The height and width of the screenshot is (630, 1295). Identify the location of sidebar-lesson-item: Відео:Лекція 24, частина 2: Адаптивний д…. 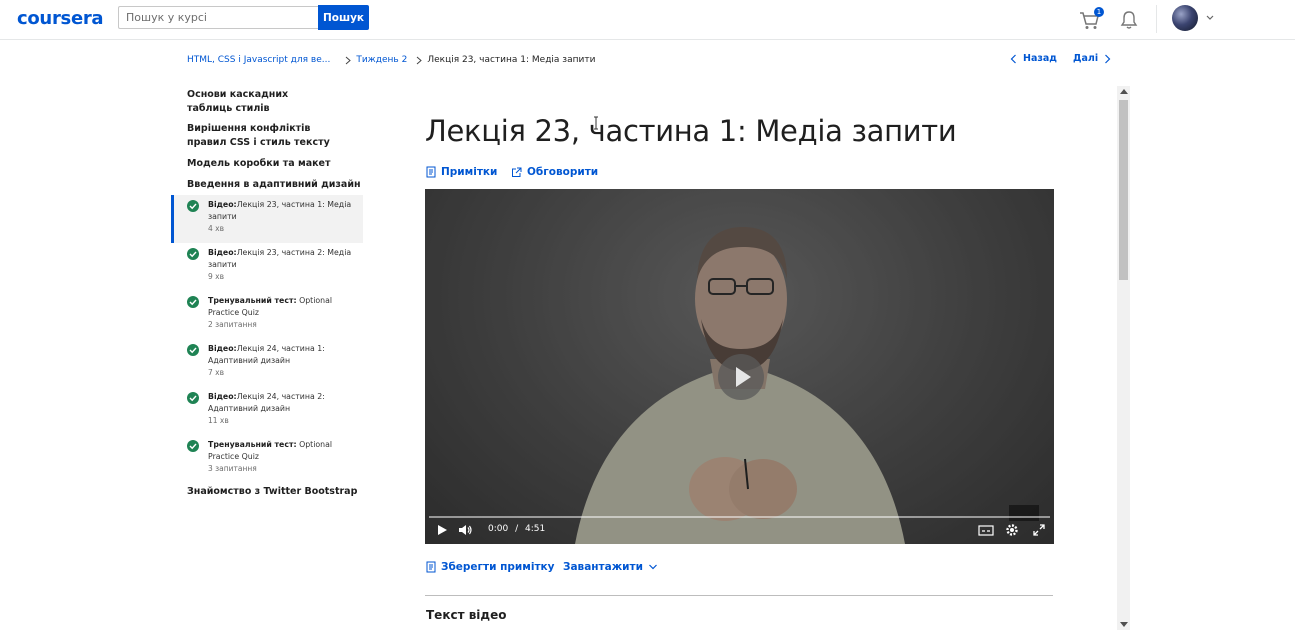
(267, 411).